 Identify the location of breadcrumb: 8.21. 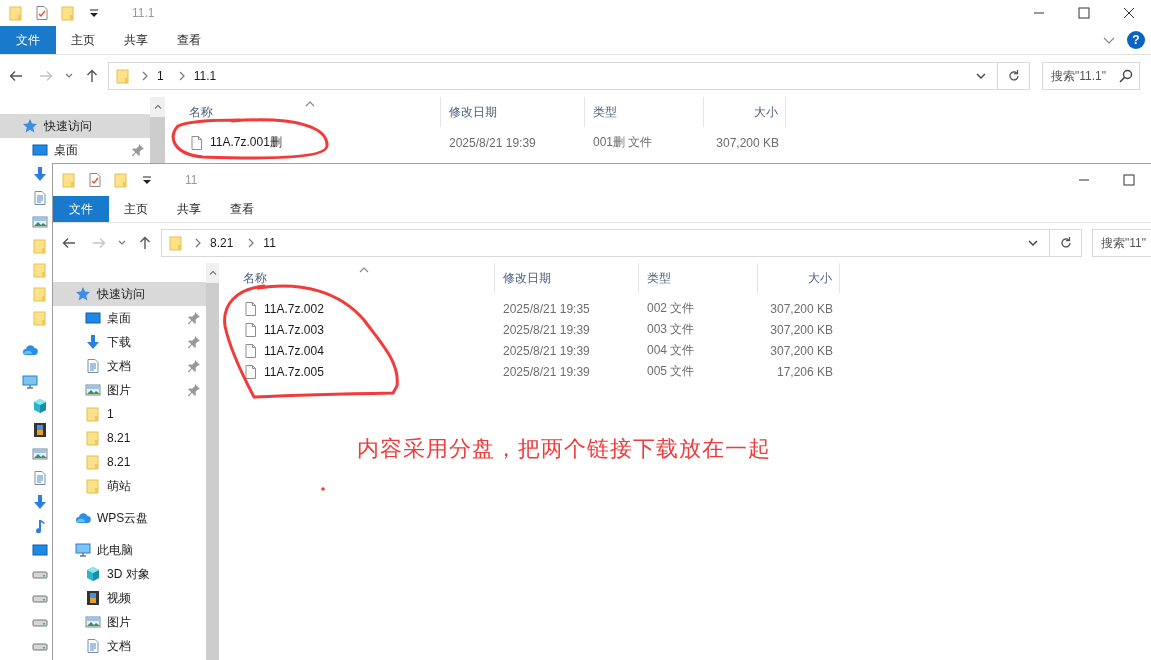
(222, 243).